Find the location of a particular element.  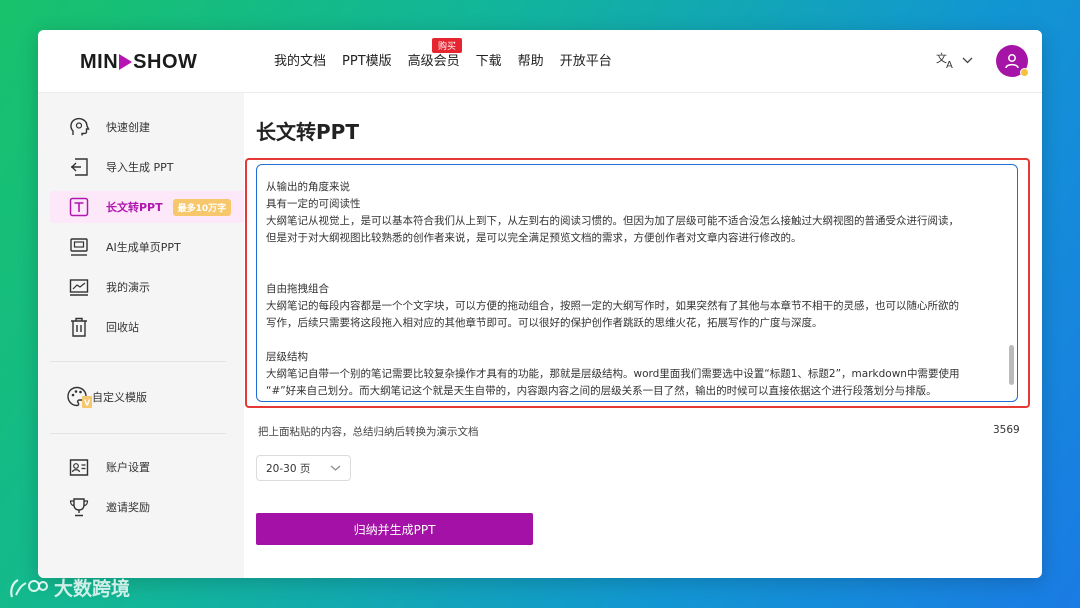

logo: MIN SHOW is located at coordinates (138, 62).